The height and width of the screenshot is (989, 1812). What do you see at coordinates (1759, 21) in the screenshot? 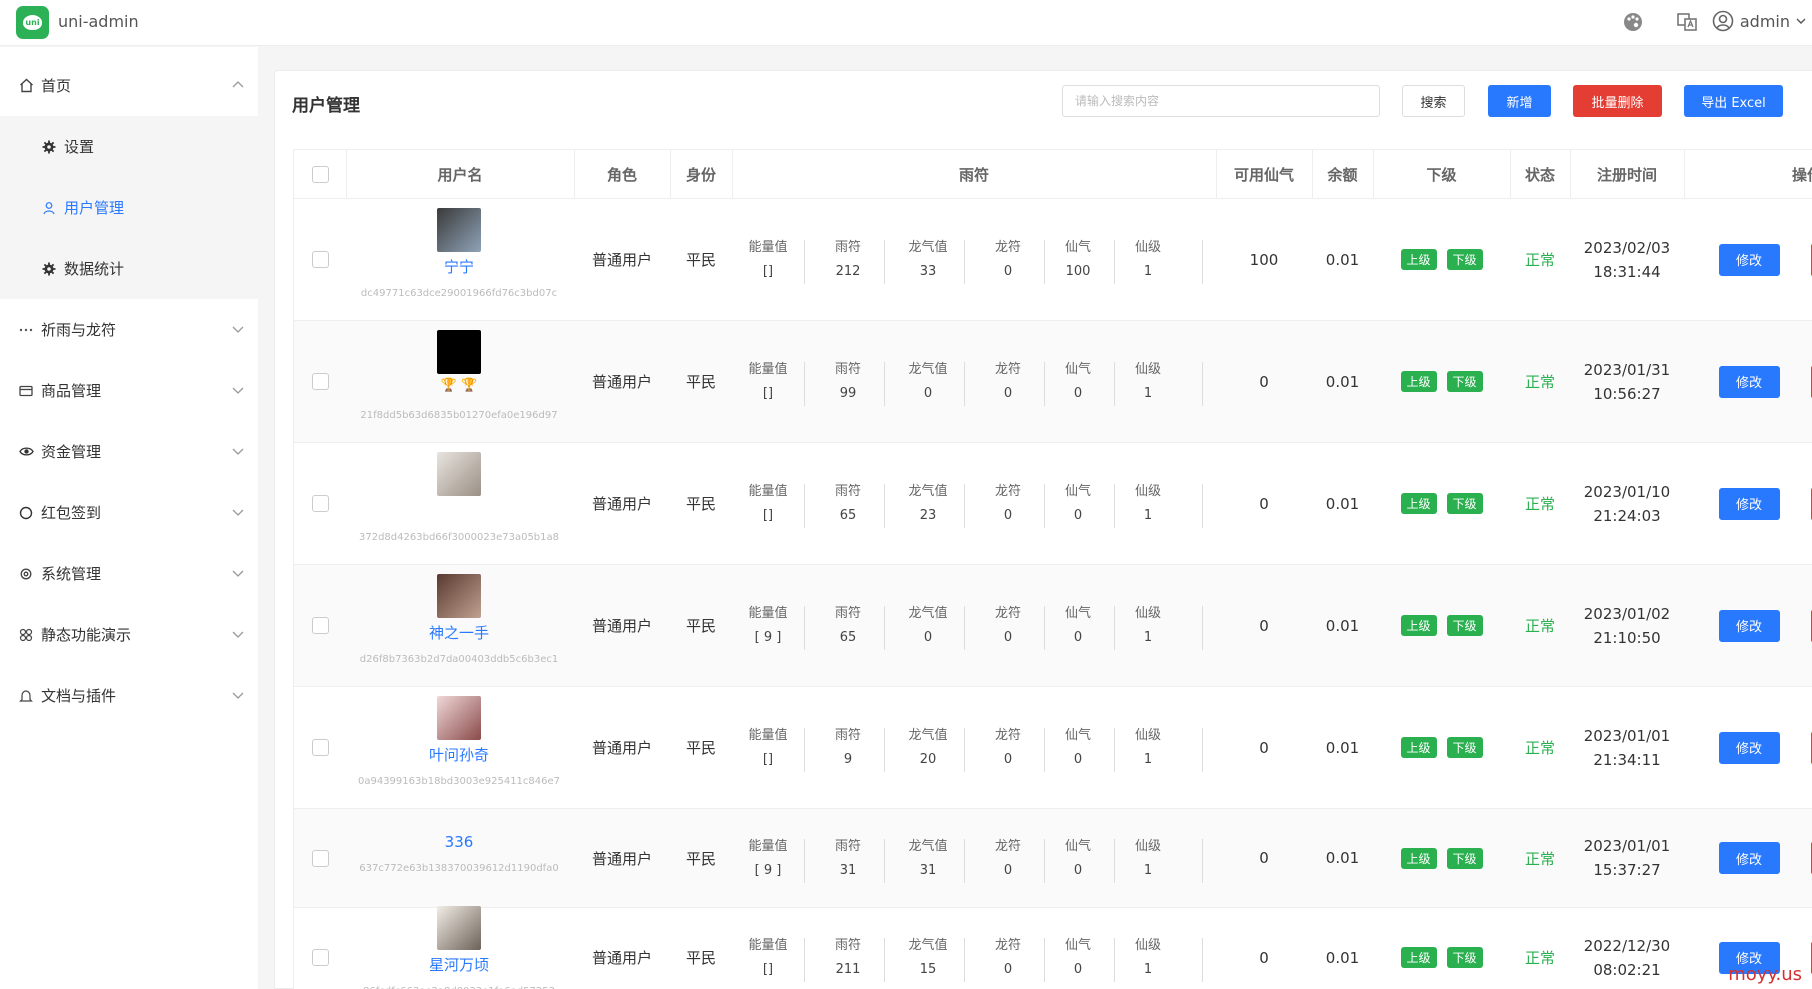
I see `user-menu: admin` at bounding box center [1759, 21].